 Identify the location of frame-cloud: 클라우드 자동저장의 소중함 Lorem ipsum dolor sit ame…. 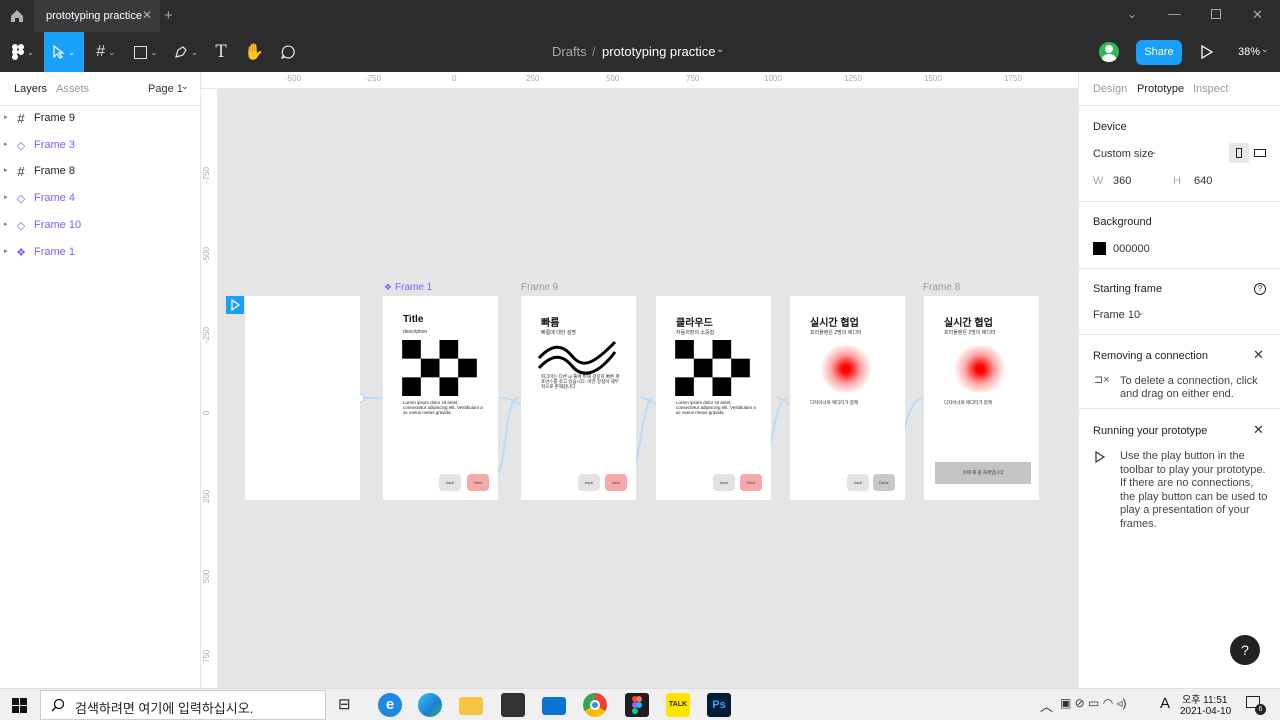
(713, 398).